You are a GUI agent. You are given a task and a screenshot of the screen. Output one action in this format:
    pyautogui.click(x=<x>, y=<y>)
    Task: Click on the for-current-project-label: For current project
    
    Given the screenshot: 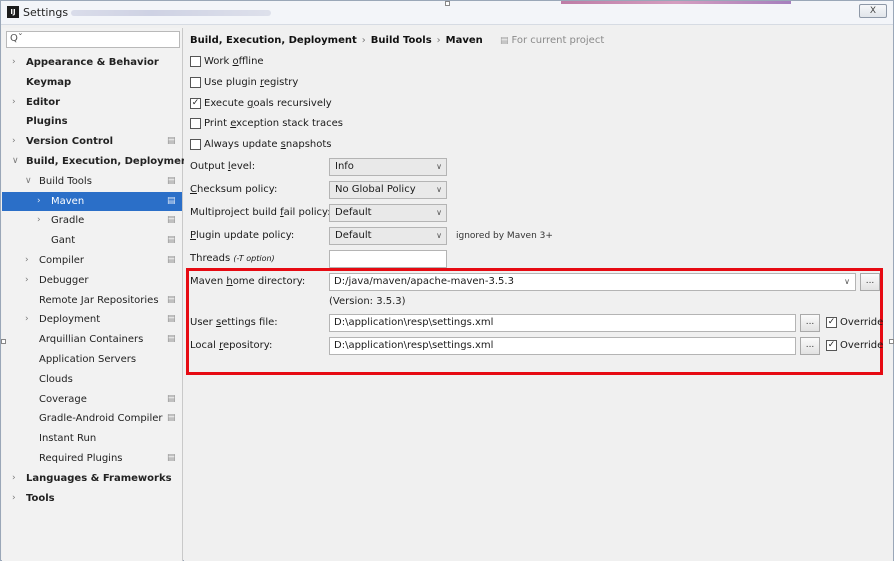 What is the action you would take?
    pyautogui.click(x=558, y=40)
    